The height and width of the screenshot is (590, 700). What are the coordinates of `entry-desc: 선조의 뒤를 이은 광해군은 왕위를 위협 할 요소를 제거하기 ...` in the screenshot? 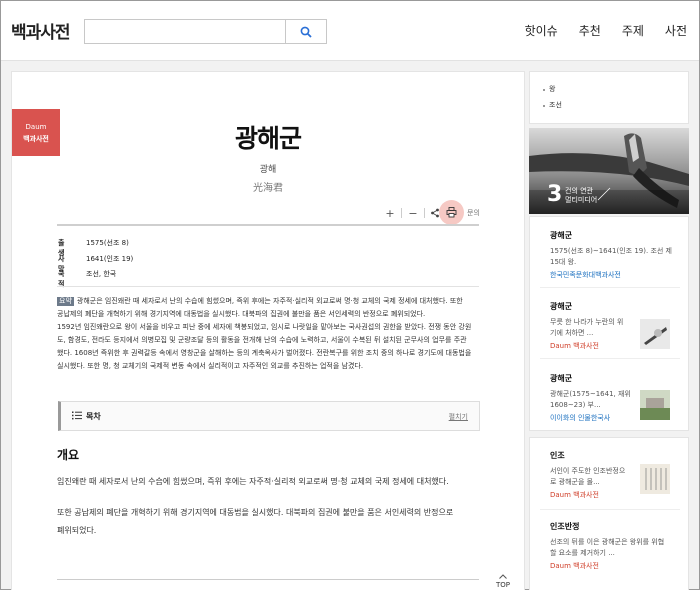 It's located at (607, 547).